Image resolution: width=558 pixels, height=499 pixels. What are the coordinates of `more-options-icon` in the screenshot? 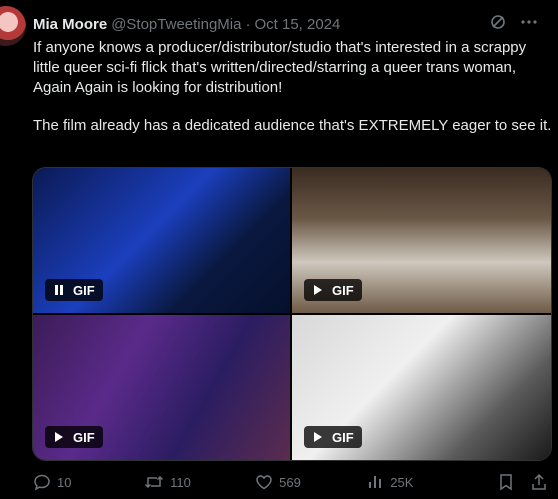 It's located at (529, 22).